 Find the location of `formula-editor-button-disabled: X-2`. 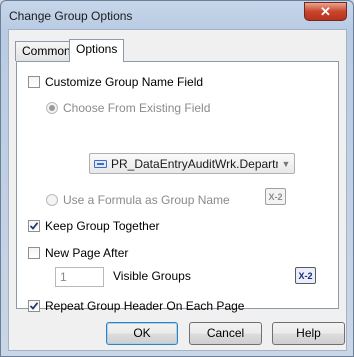

formula-editor-button-disabled: X-2 is located at coordinates (275, 196).